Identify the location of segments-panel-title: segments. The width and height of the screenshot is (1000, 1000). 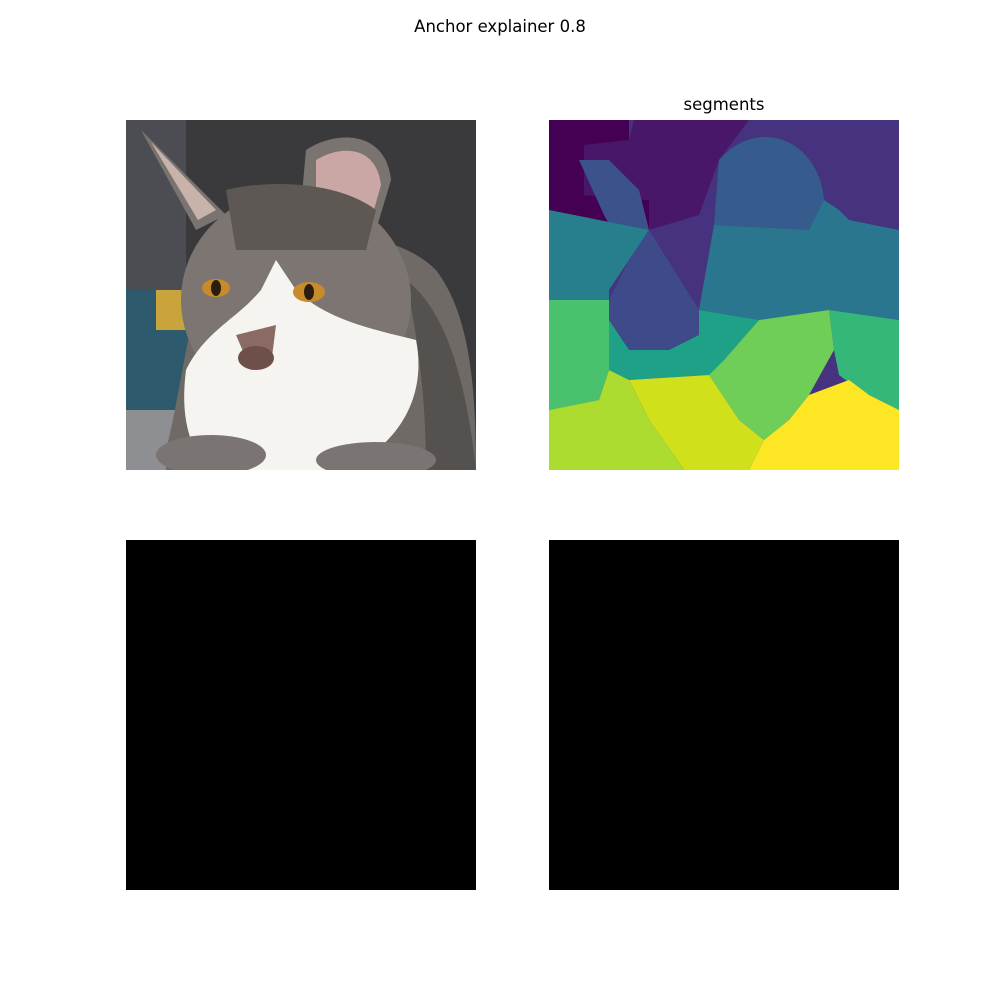
(724, 104).